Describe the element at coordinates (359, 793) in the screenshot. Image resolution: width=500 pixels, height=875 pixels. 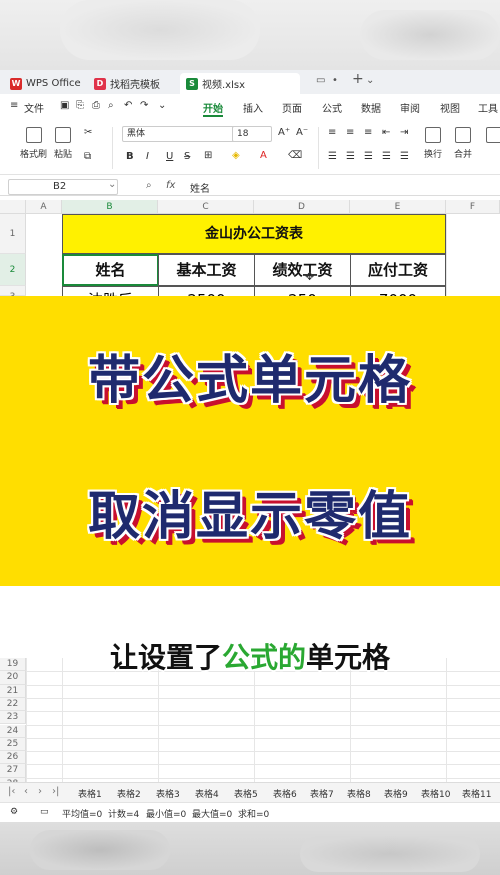
I see `sheet-tab-8: 表格8` at that location.